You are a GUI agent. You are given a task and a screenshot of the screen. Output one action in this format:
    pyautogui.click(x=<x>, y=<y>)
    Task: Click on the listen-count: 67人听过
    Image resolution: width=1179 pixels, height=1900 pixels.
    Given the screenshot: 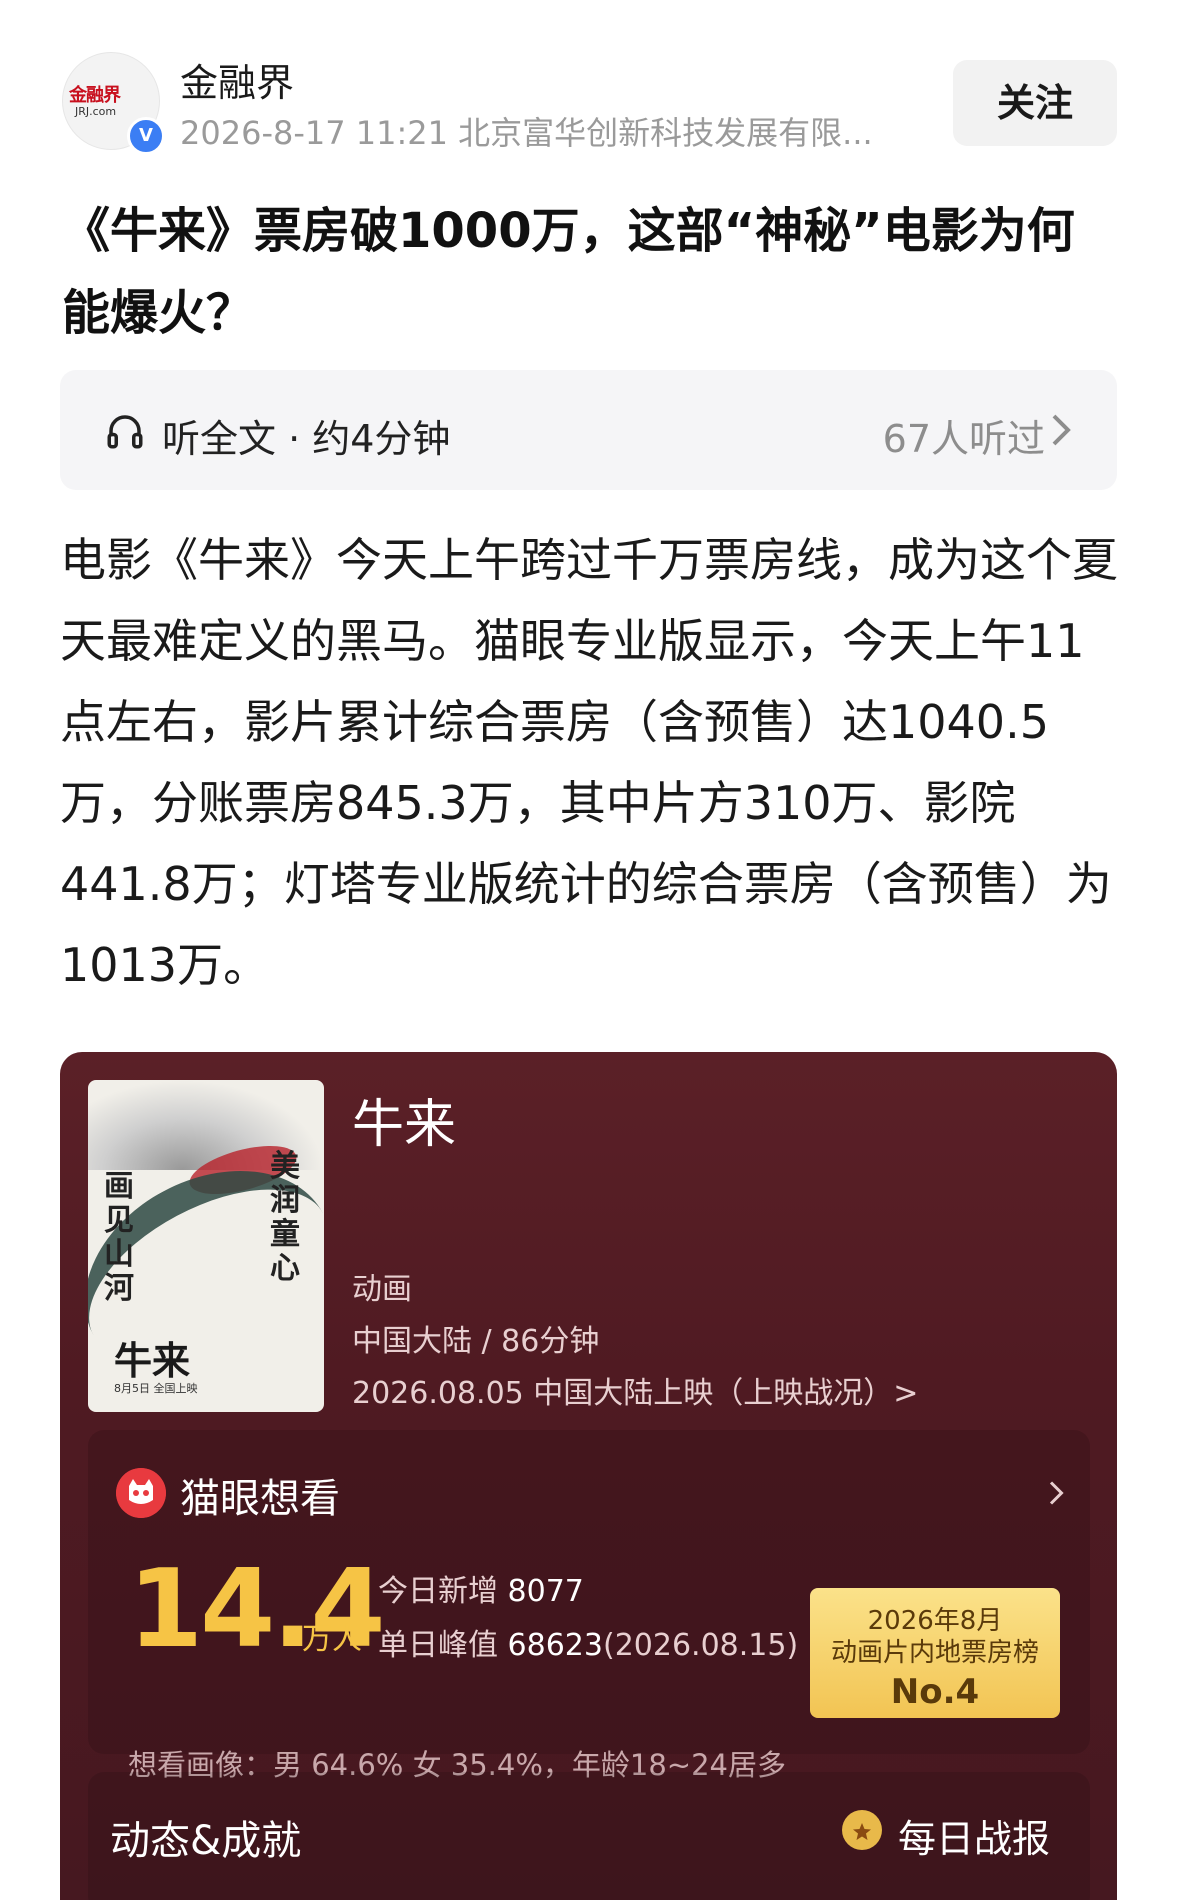 What is the action you would take?
    pyautogui.click(x=963, y=439)
    